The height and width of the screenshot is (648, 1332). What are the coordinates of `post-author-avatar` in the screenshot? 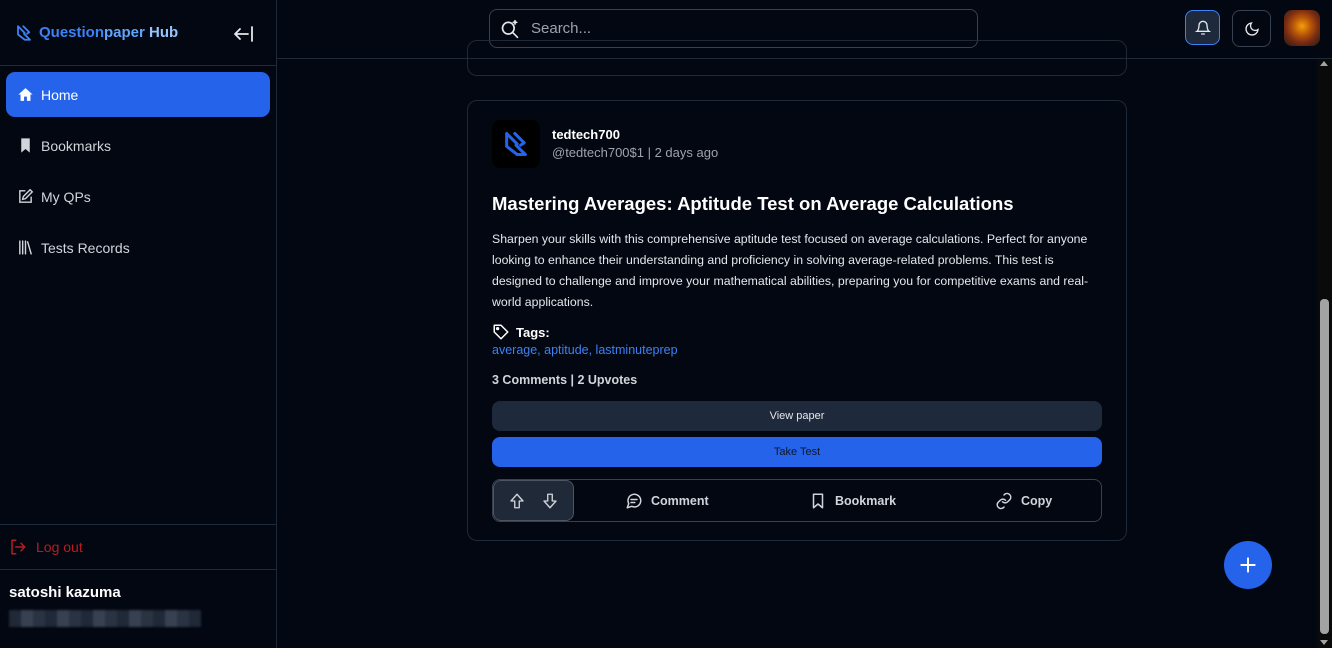 It's located at (516, 144).